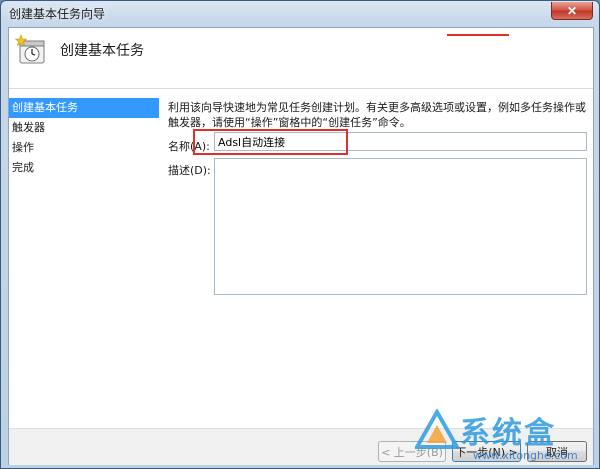  Describe the element at coordinates (57, 14) in the screenshot. I see `window-title: 创建基本任务向导` at that location.